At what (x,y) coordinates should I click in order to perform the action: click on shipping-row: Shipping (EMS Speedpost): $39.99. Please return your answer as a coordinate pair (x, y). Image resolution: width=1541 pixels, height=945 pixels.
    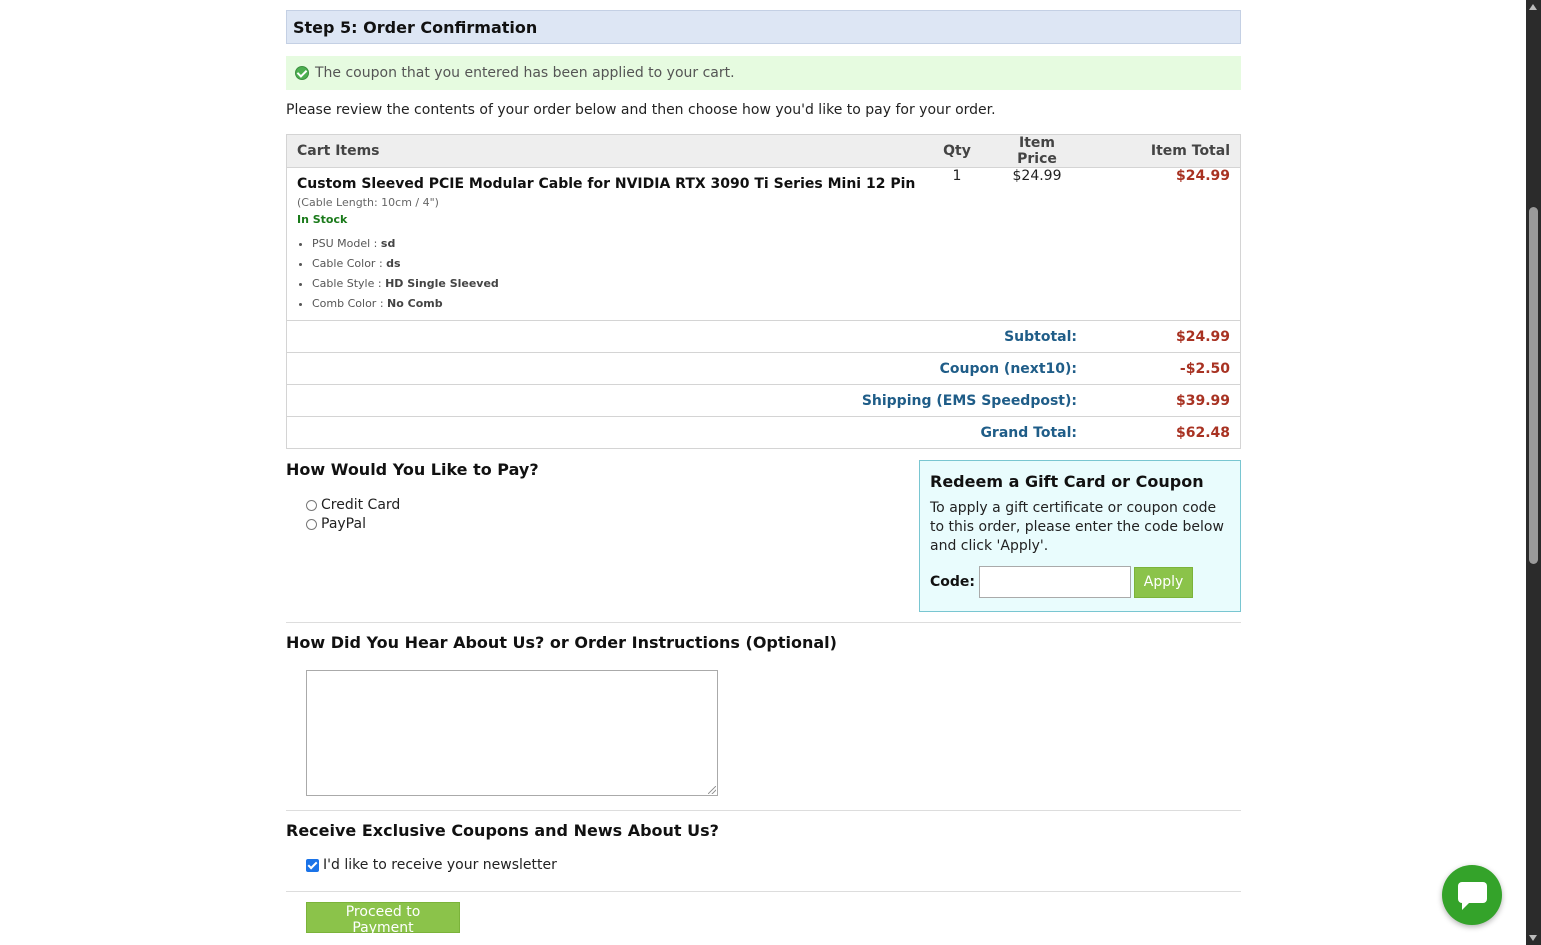
    Looking at the image, I should click on (763, 400).